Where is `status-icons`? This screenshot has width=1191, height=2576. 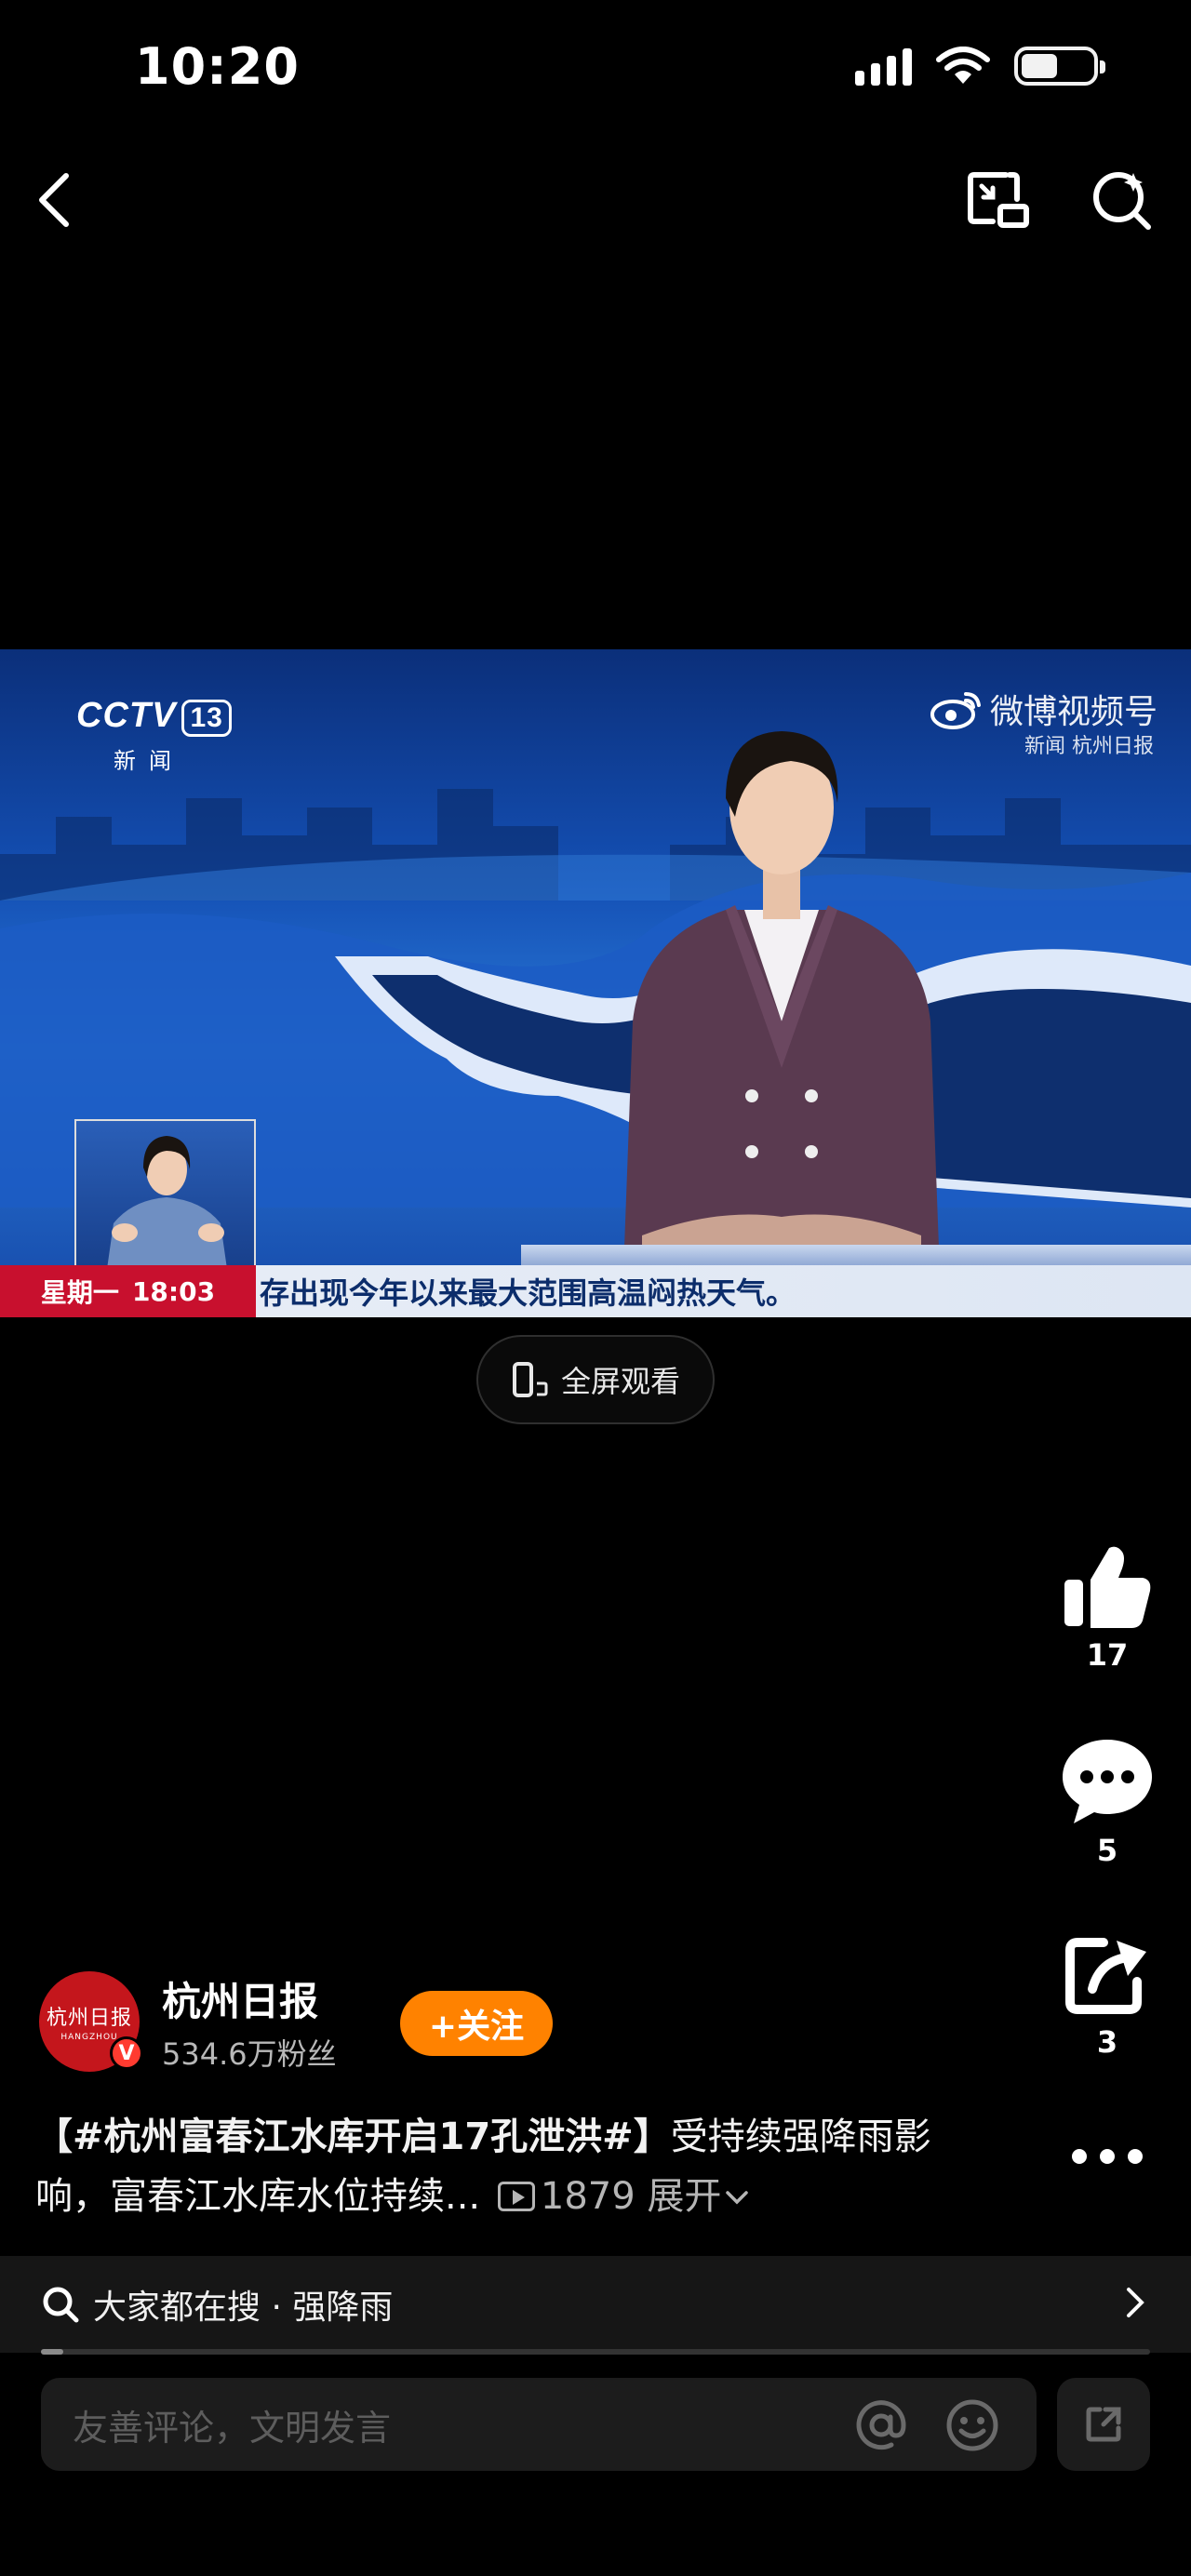
status-icons is located at coordinates (980, 66).